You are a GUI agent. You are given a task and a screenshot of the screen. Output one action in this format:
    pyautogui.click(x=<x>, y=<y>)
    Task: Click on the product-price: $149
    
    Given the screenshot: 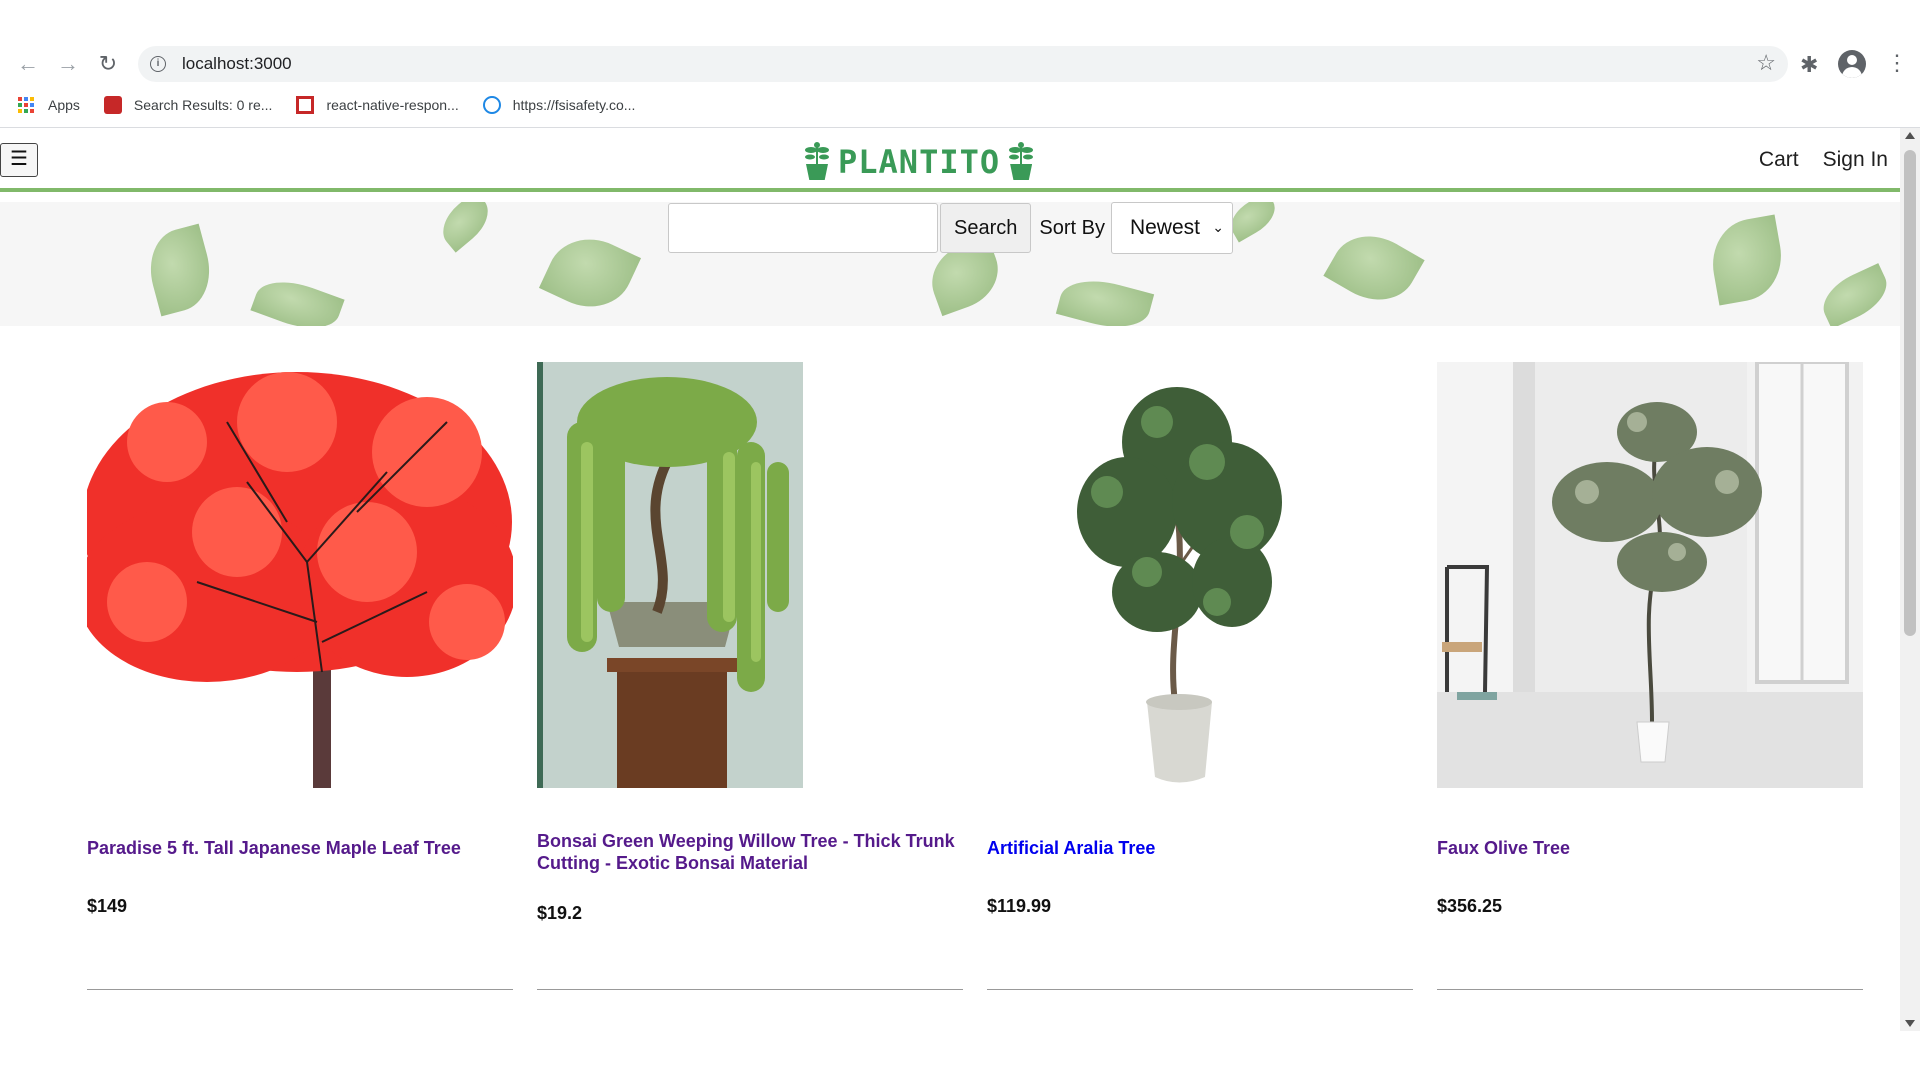 What is the action you would take?
    pyautogui.click(x=107, y=906)
    